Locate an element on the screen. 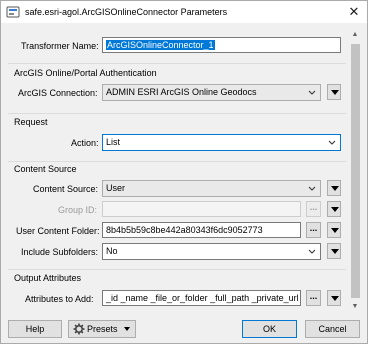 The image size is (368, 344). gear-icon is located at coordinates (79, 329).